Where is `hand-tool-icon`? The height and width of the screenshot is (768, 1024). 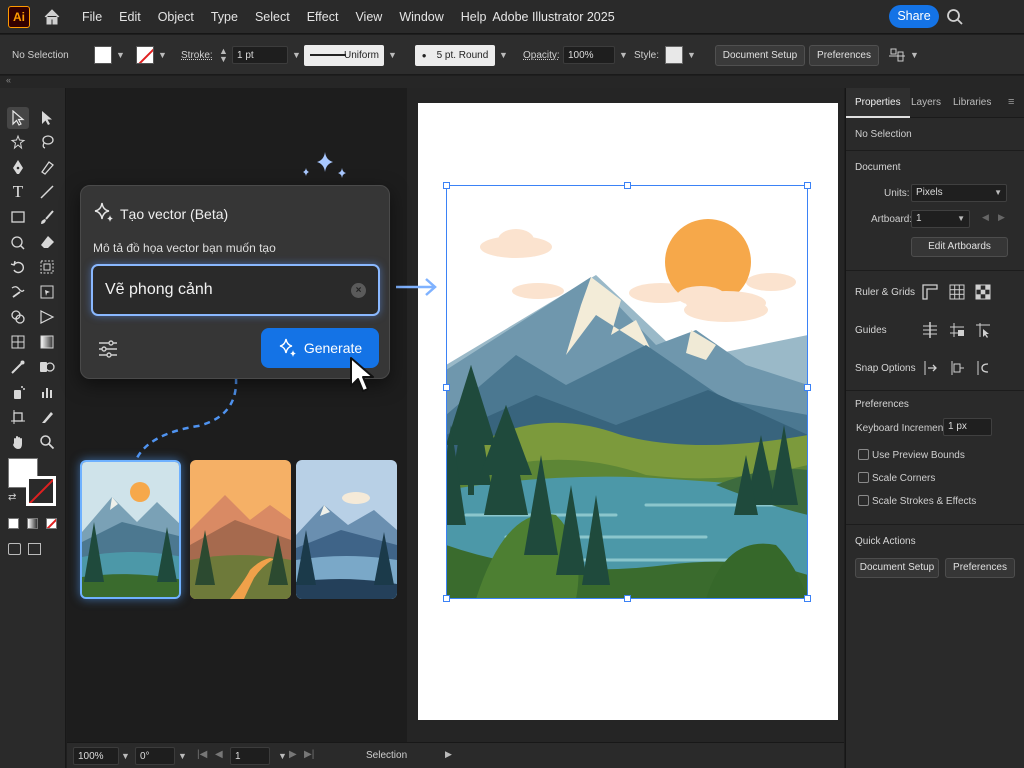 hand-tool-icon is located at coordinates (18, 442).